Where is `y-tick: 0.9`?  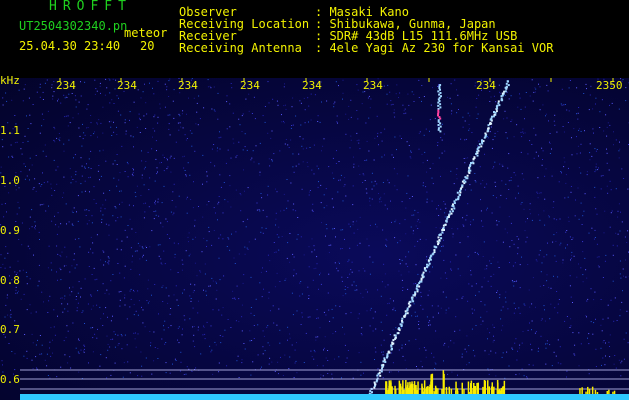 y-tick: 0.9 is located at coordinates (10, 230).